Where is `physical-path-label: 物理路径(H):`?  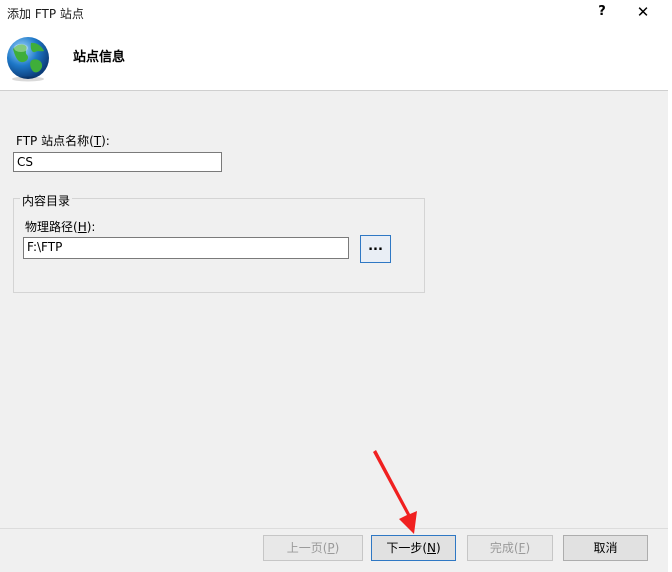
physical-path-label: 物理路径(H): is located at coordinates (60, 226).